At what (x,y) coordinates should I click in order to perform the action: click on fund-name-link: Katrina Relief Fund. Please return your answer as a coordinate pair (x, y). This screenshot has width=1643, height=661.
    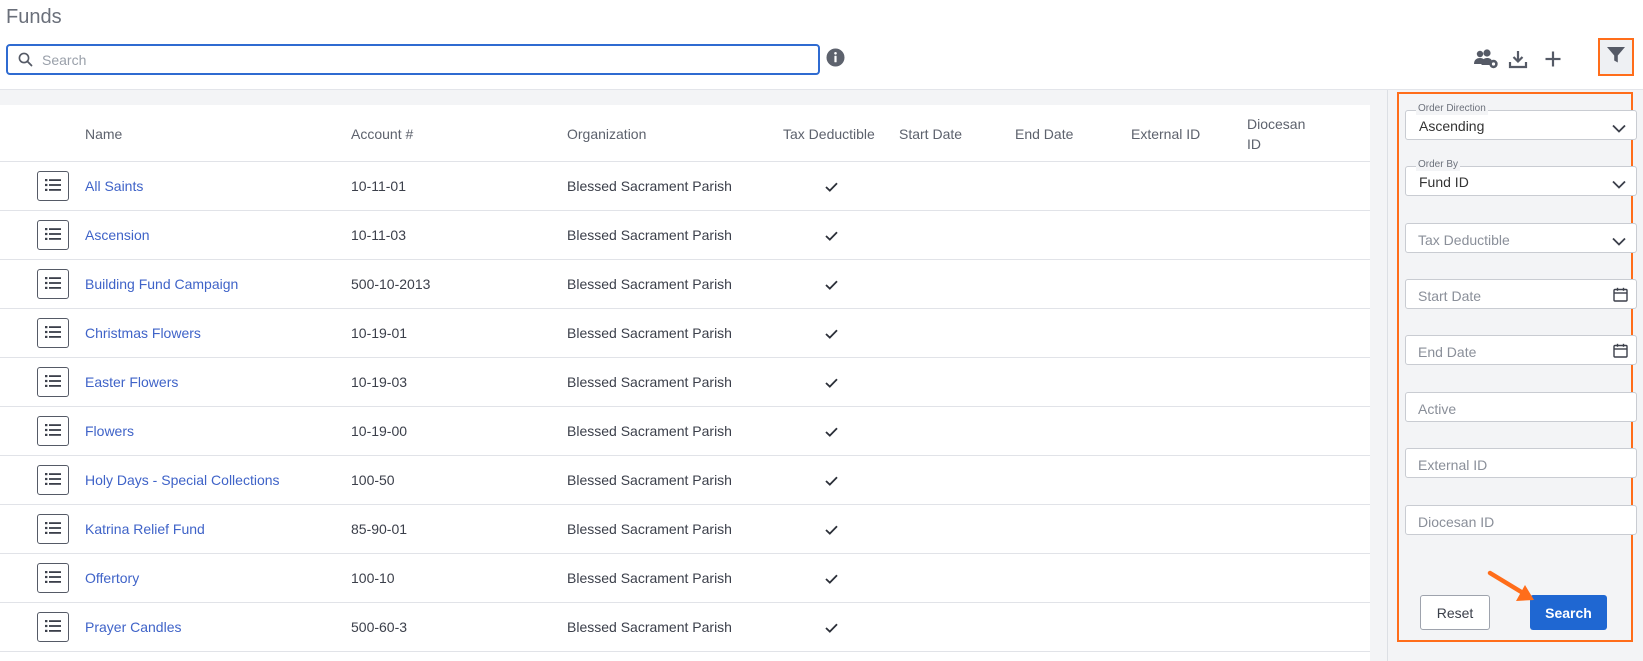
    Looking at the image, I should click on (145, 529).